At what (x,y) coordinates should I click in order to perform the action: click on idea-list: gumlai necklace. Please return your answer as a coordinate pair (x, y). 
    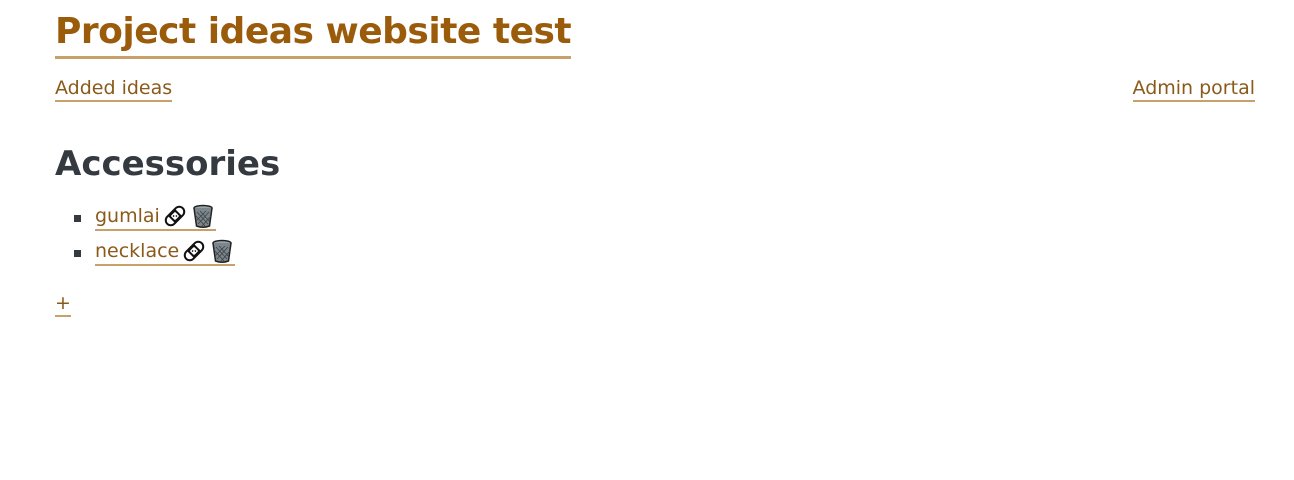
    Looking at the image, I should click on (145, 238).